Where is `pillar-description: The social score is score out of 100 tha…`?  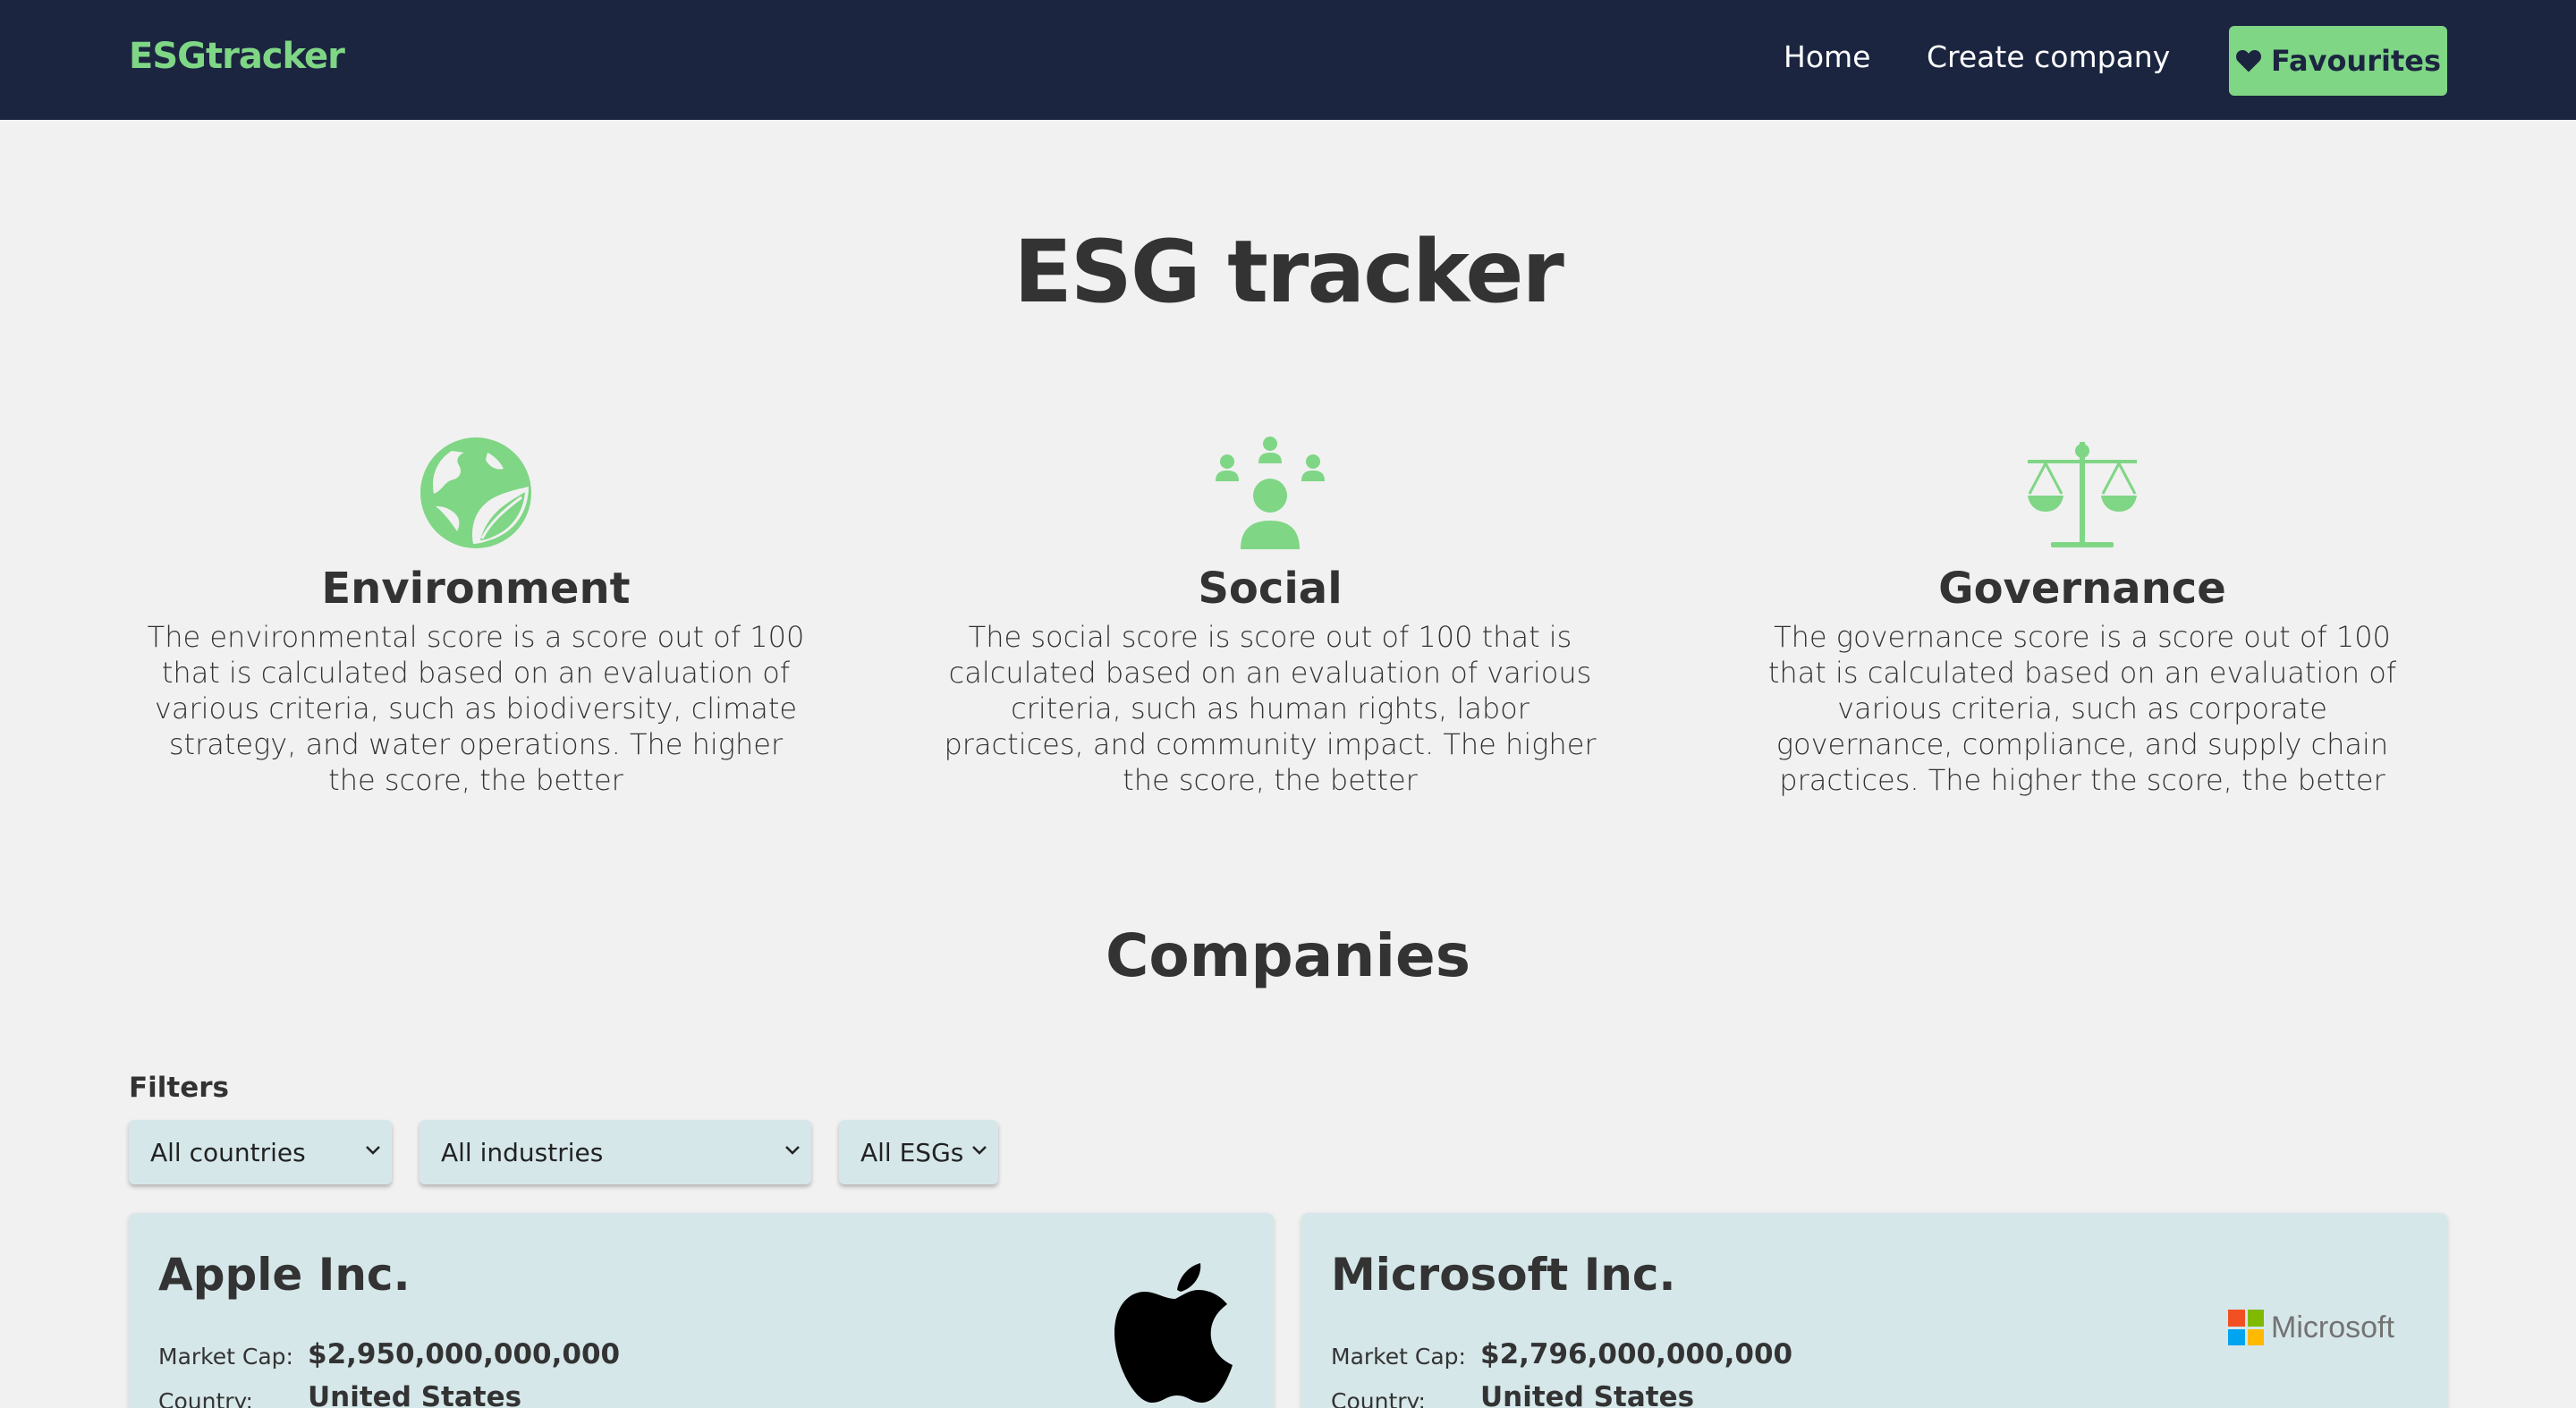 pillar-description: The social score is score out of 100 tha… is located at coordinates (1270, 708).